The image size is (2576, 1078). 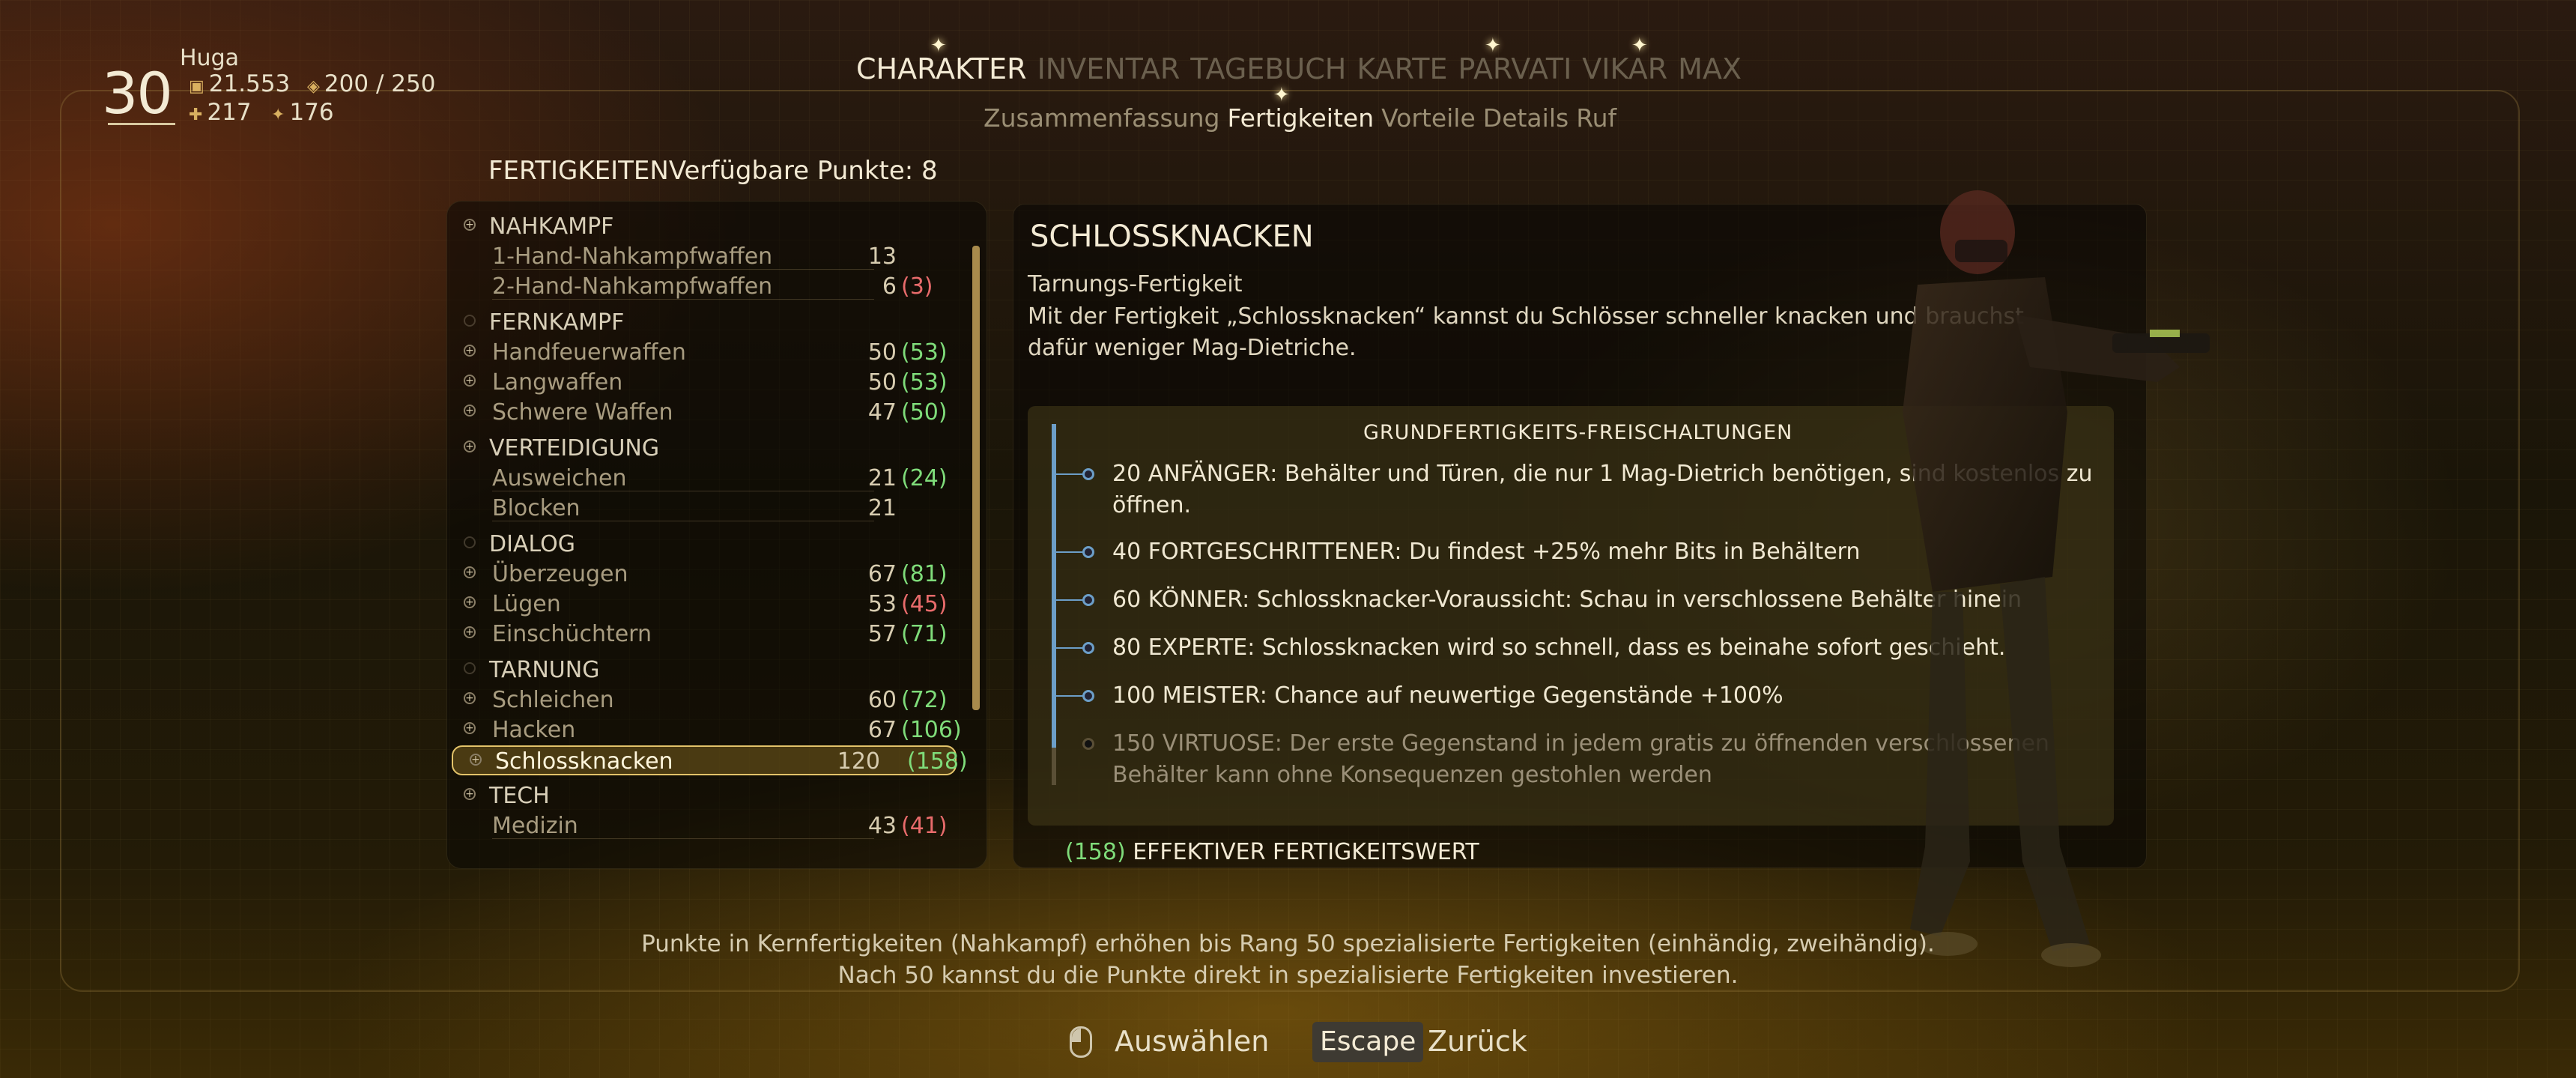 I want to click on skill-label: Blocken, so click(x=536, y=508).